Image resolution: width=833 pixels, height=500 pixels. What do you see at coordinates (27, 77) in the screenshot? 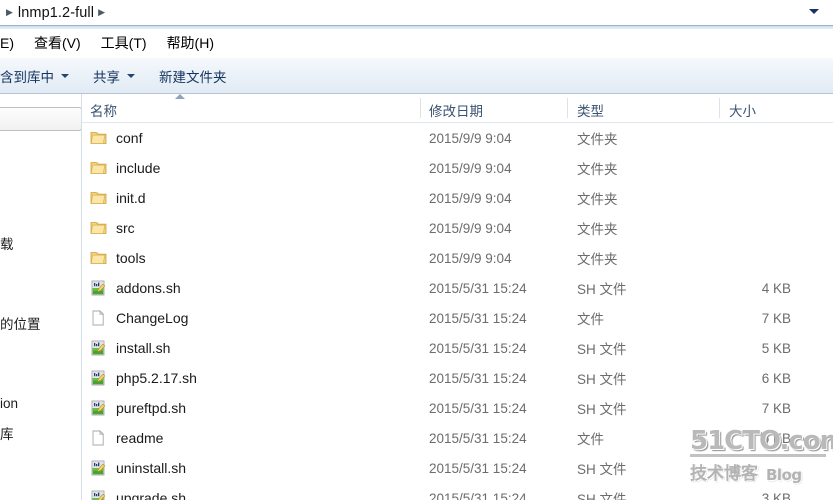
I see `toolbar-include-in-library-label: 含到库中` at bounding box center [27, 77].